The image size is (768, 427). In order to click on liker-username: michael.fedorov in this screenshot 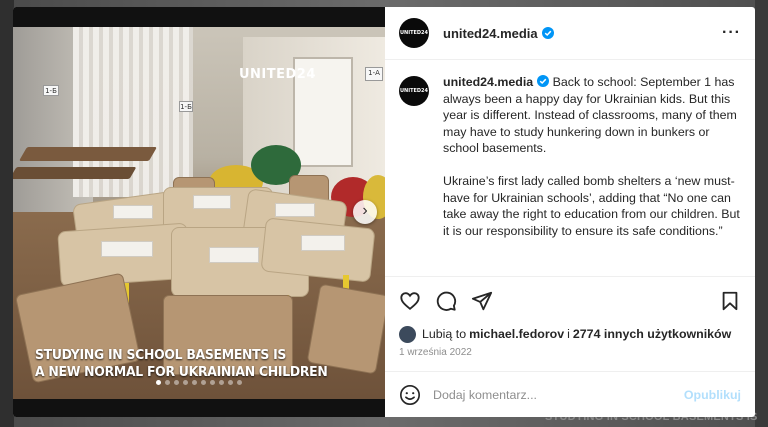, I will do `click(516, 334)`.